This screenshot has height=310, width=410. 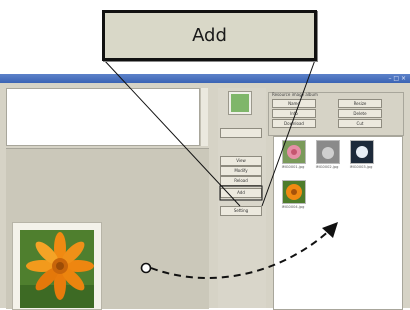 I want to click on add-callout-label: Add, so click(x=209, y=35).